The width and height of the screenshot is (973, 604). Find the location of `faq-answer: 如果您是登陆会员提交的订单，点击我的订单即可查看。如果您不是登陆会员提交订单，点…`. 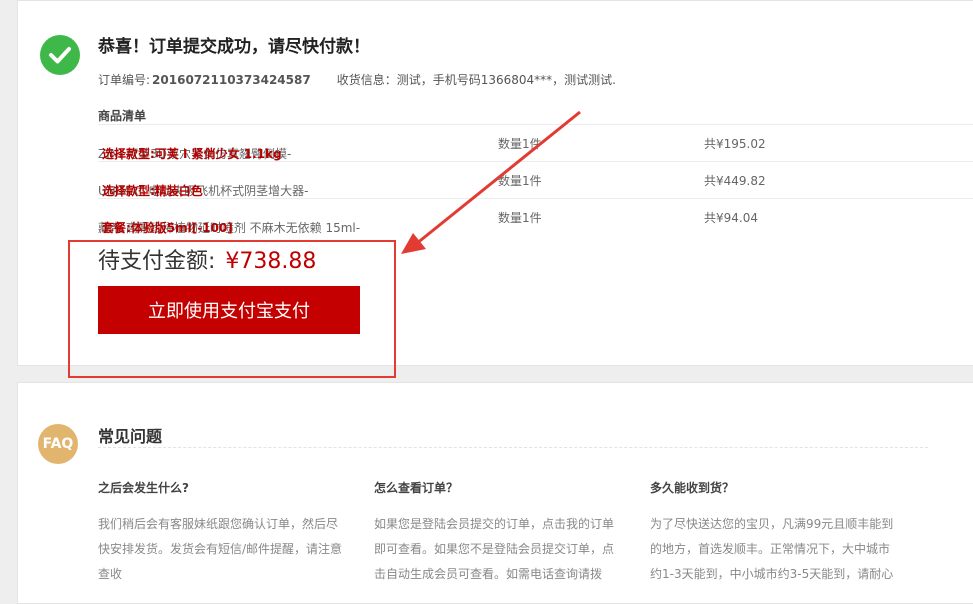

faq-answer: 如果您是登陆会员提交的订单，点击我的订单即可查看。如果您不是登陆会员提交订单，点… is located at coordinates (494, 549).